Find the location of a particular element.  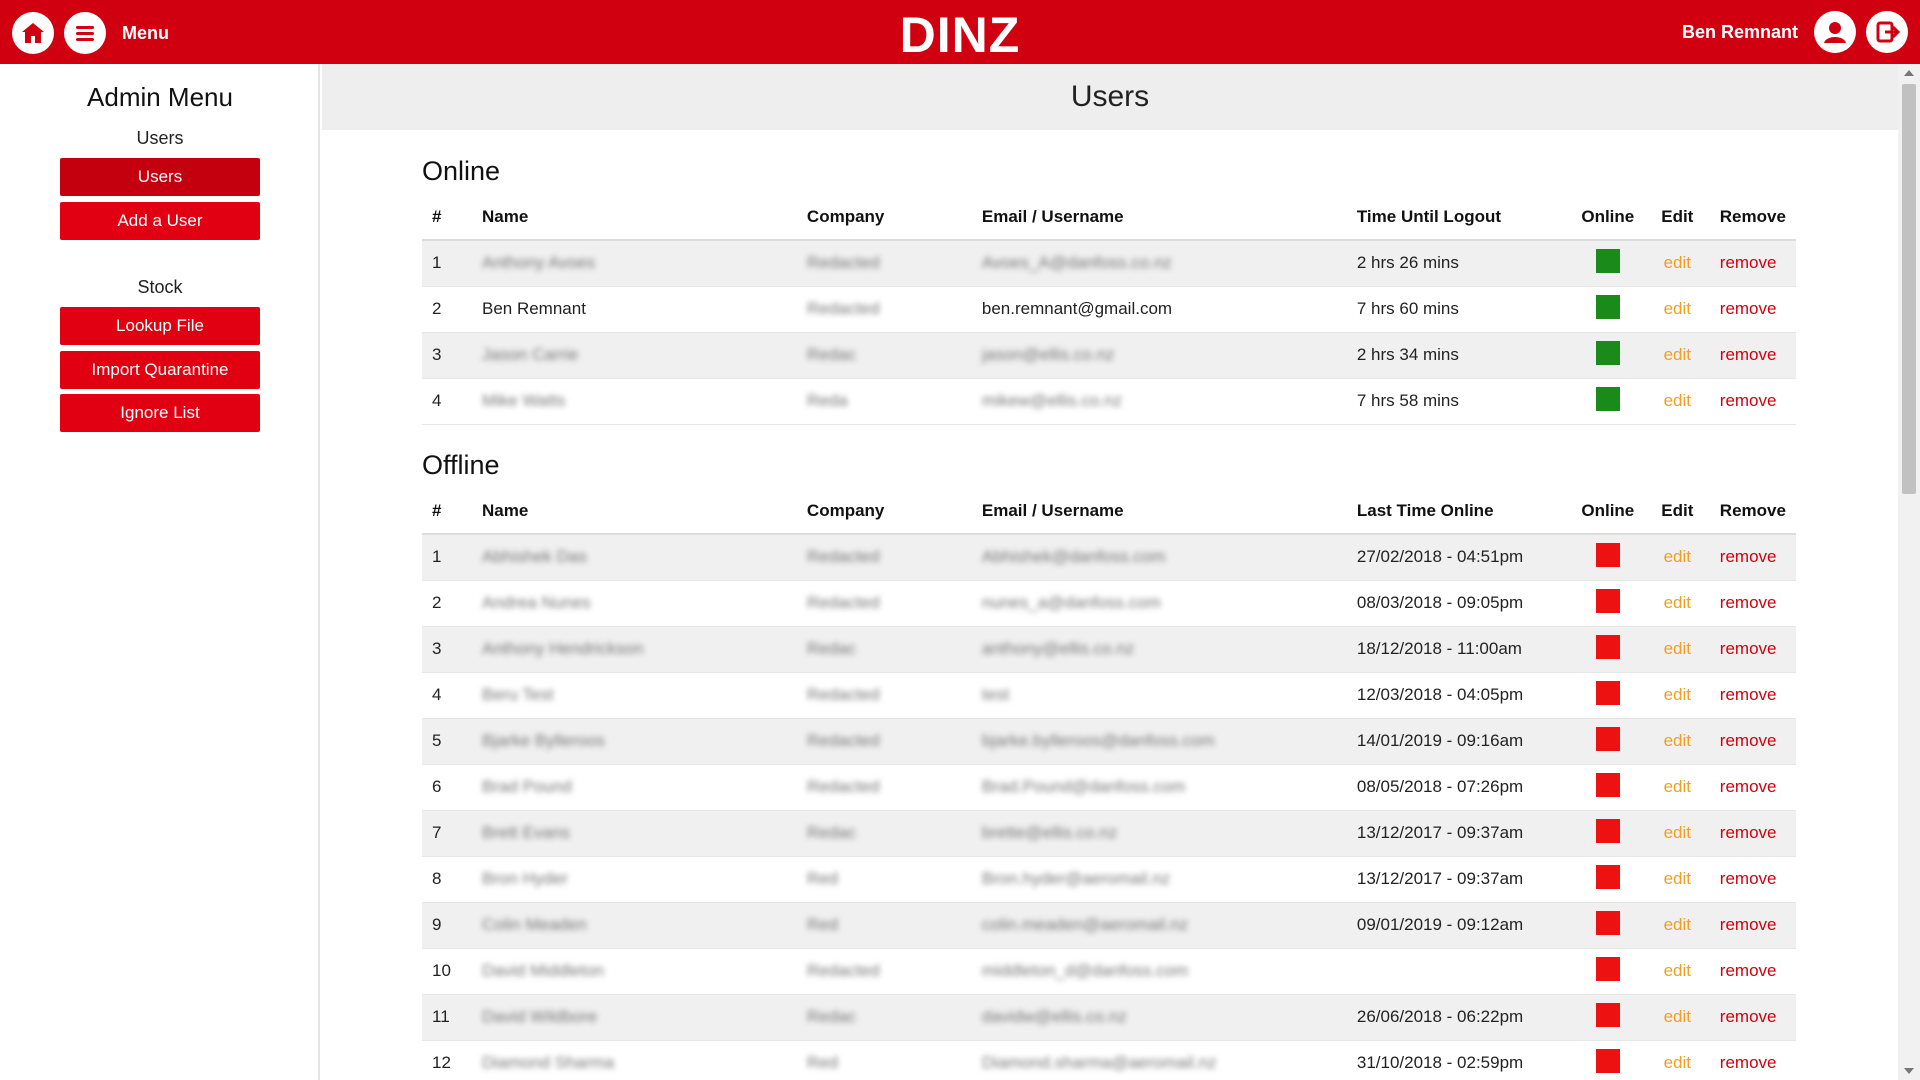

email-cell: ben.remnant@gmail.com is located at coordinates (1159, 309).